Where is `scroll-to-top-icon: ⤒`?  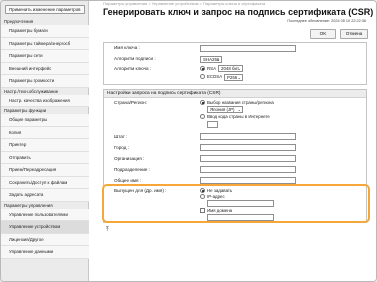
scroll-to-top-icon: ⤒ is located at coordinates (107, 230).